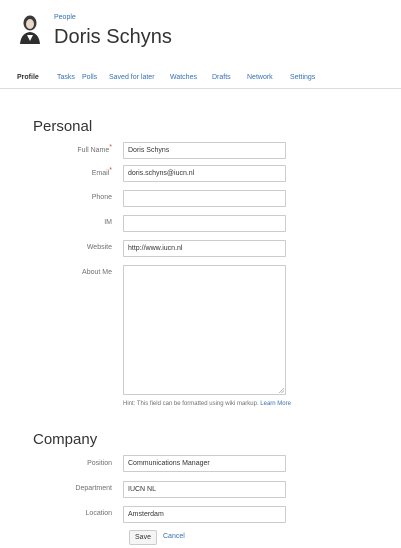 Image resolution: width=401 pixels, height=548 pixels. What do you see at coordinates (98, 513) in the screenshot?
I see `location-label: Location` at bounding box center [98, 513].